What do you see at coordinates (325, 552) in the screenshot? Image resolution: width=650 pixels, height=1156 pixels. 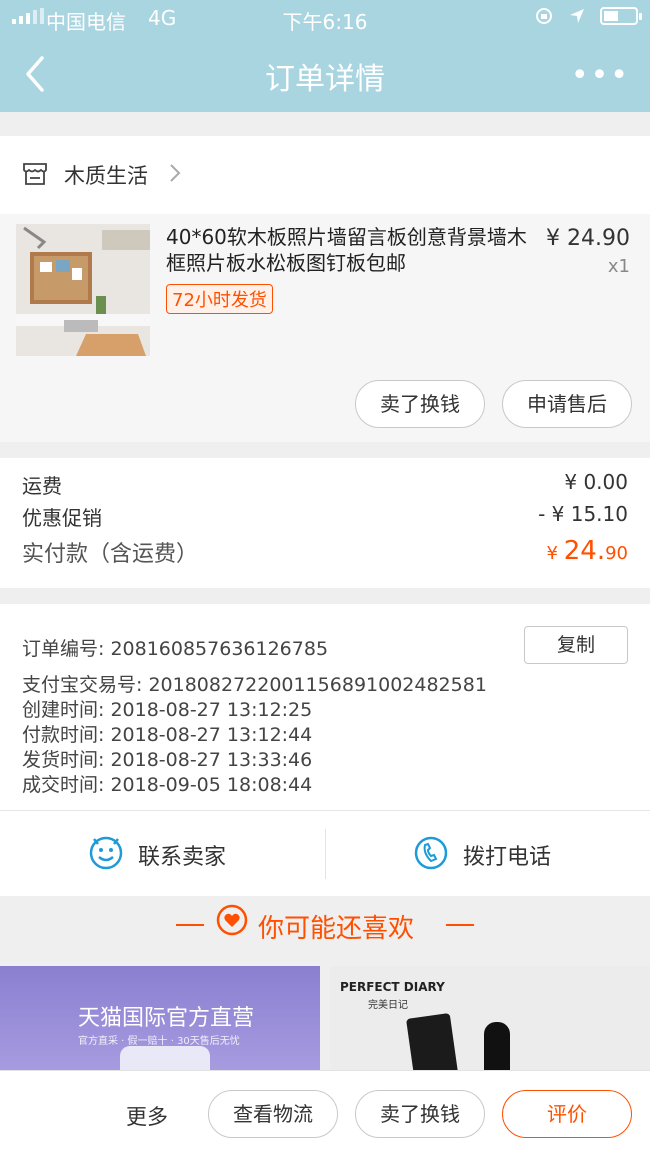 I see `total-row: 实付款（含运费） ¥ 24.90` at bounding box center [325, 552].